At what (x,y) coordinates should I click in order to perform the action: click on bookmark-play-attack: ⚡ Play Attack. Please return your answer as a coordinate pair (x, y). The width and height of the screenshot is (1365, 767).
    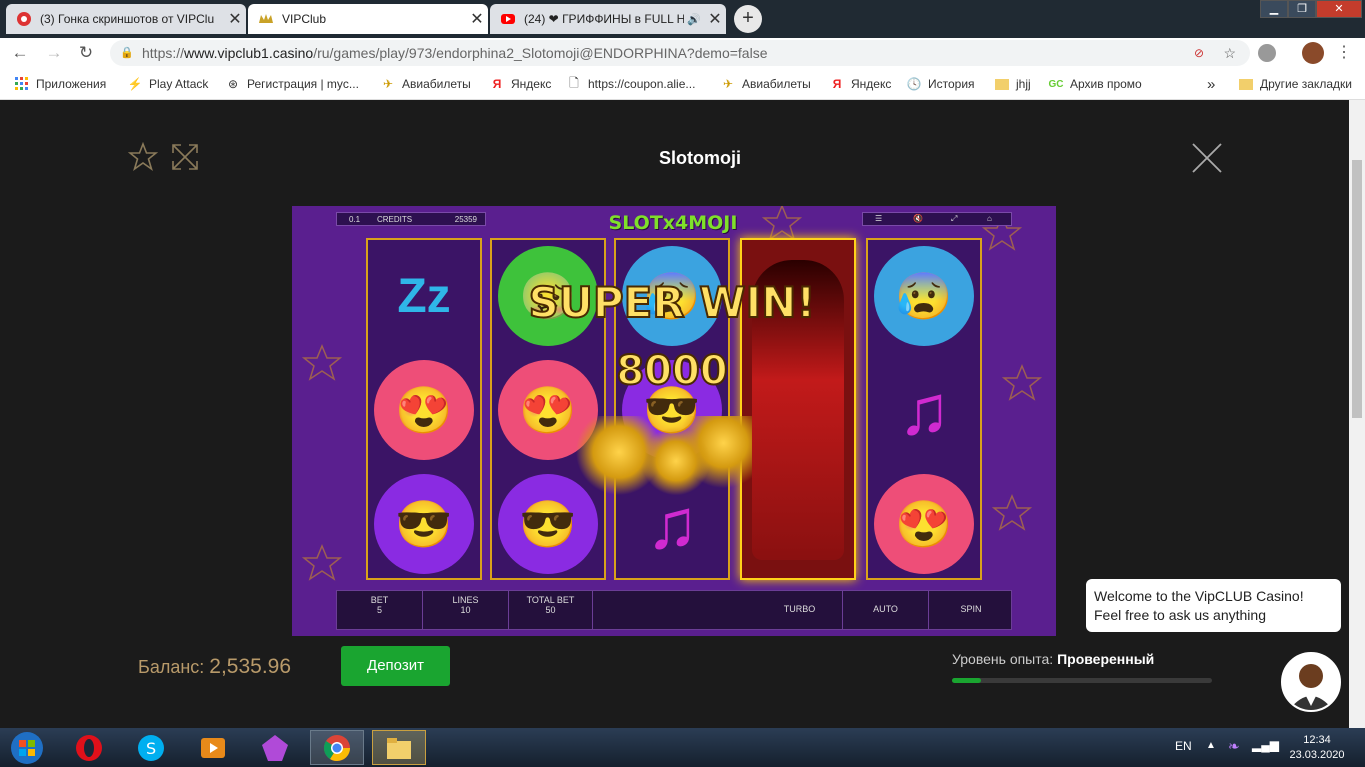
    Looking at the image, I should click on (168, 84).